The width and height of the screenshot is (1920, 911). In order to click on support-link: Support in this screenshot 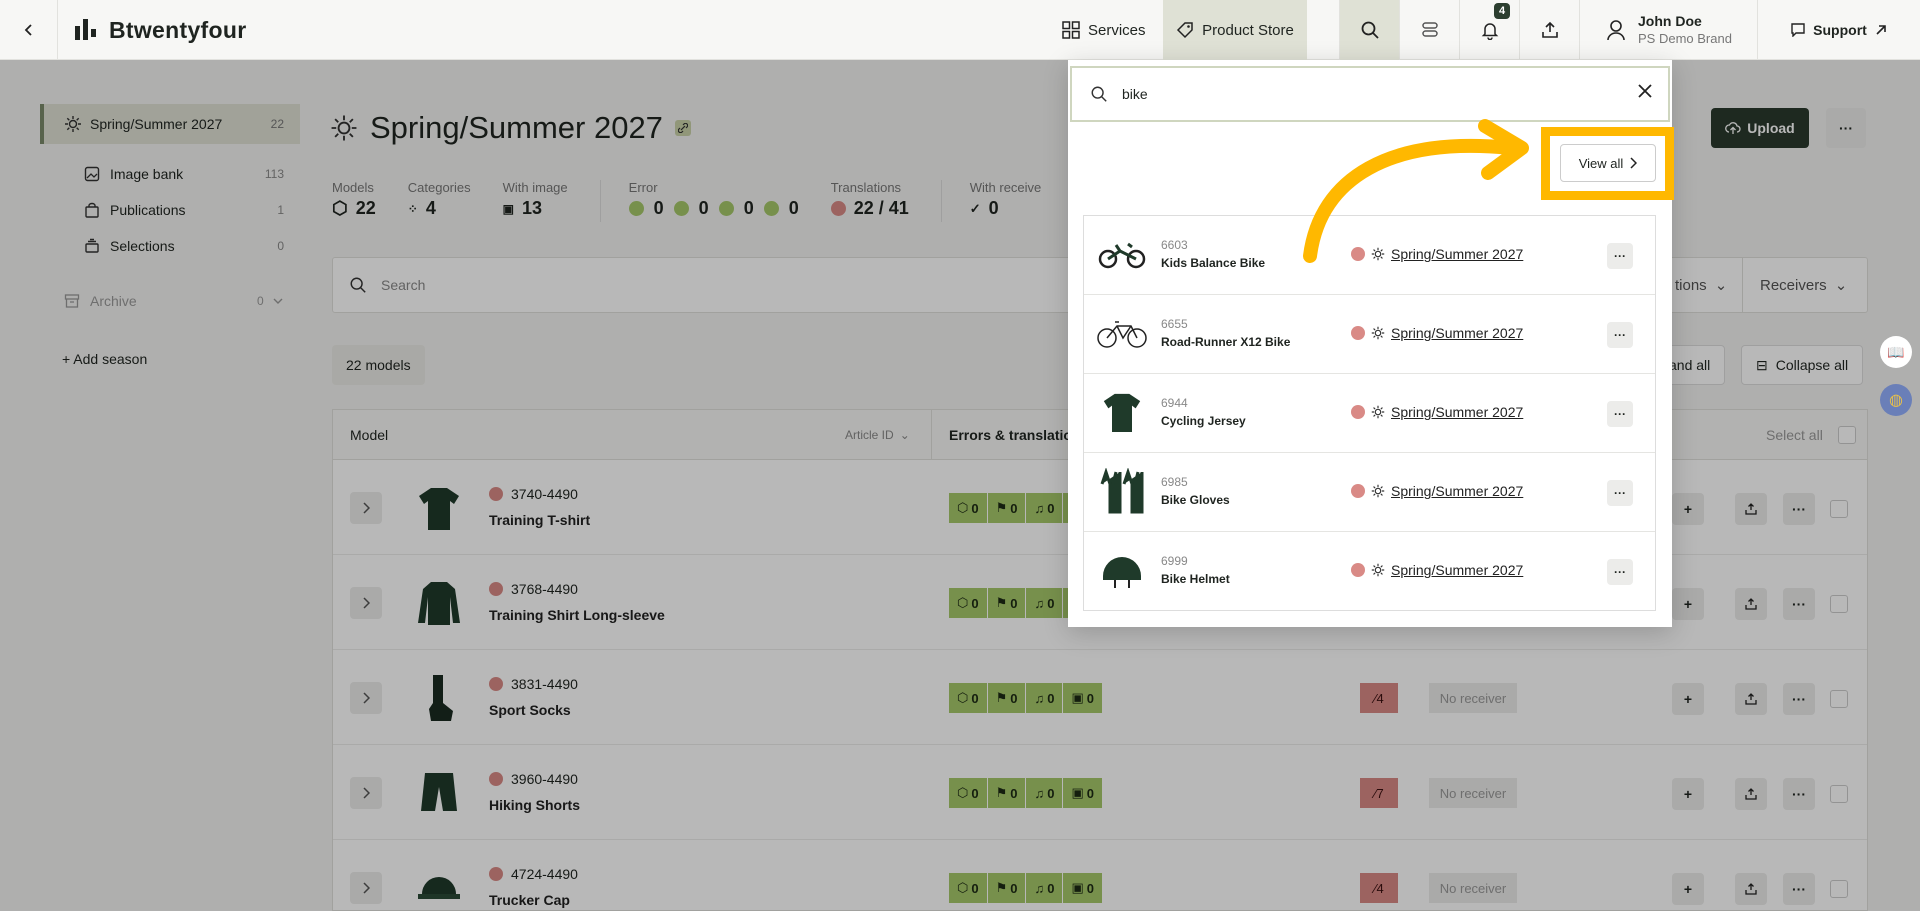, I will do `click(1838, 30)`.